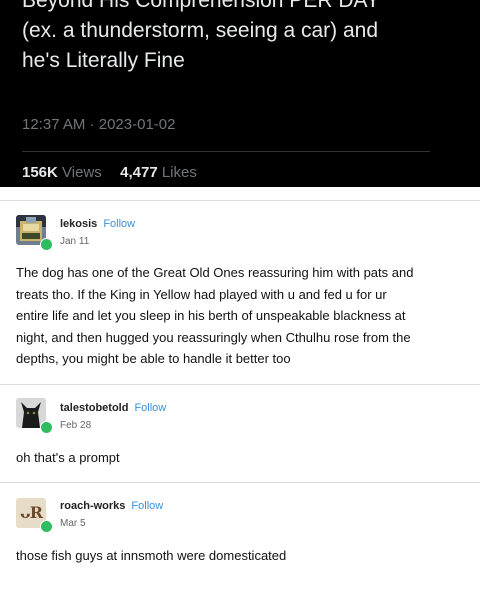 This screenshot has height=600, width=480. I want to click on reply-username: talestobetold Follow, so click(113, 408).